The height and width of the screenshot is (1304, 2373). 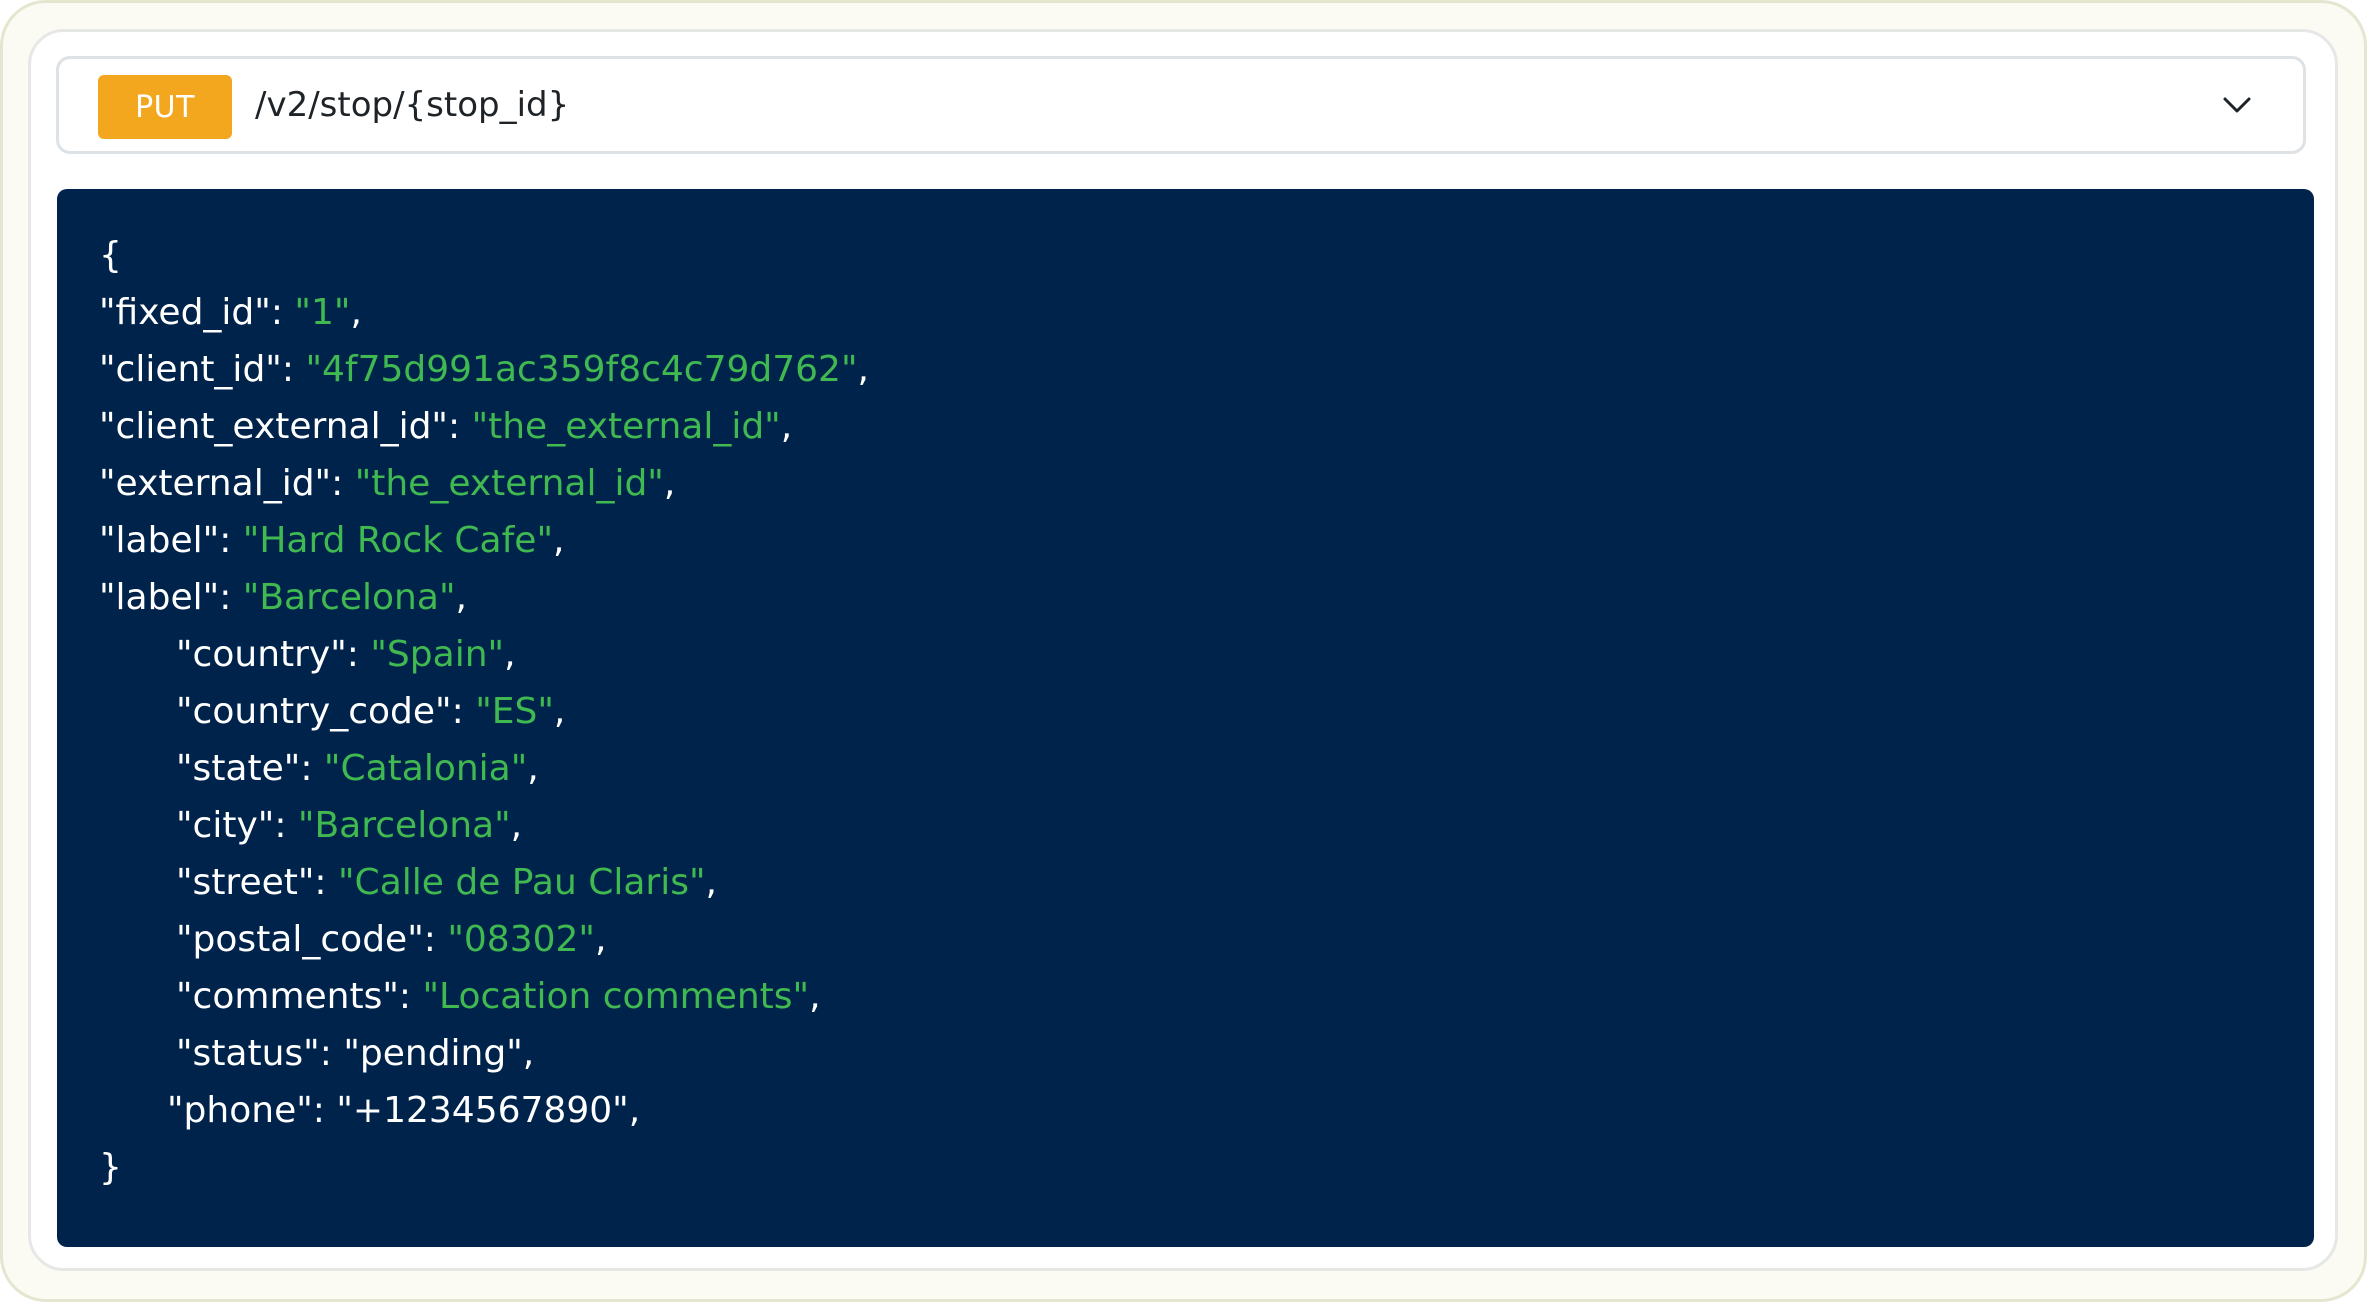 I want to click on code-line-label-2: "label": "Barcelona",, so click(x=283, y=597).